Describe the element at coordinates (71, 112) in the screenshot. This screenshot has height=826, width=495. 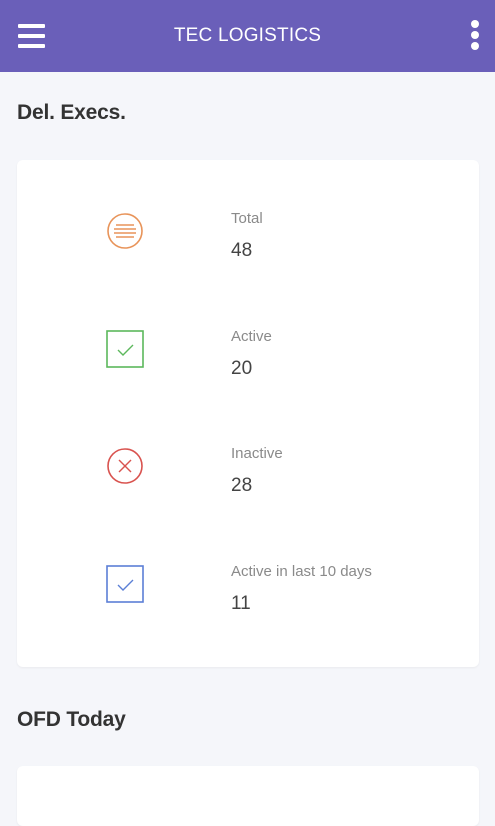
I see `section-title-del-execs: Del. Execs.` at that location.